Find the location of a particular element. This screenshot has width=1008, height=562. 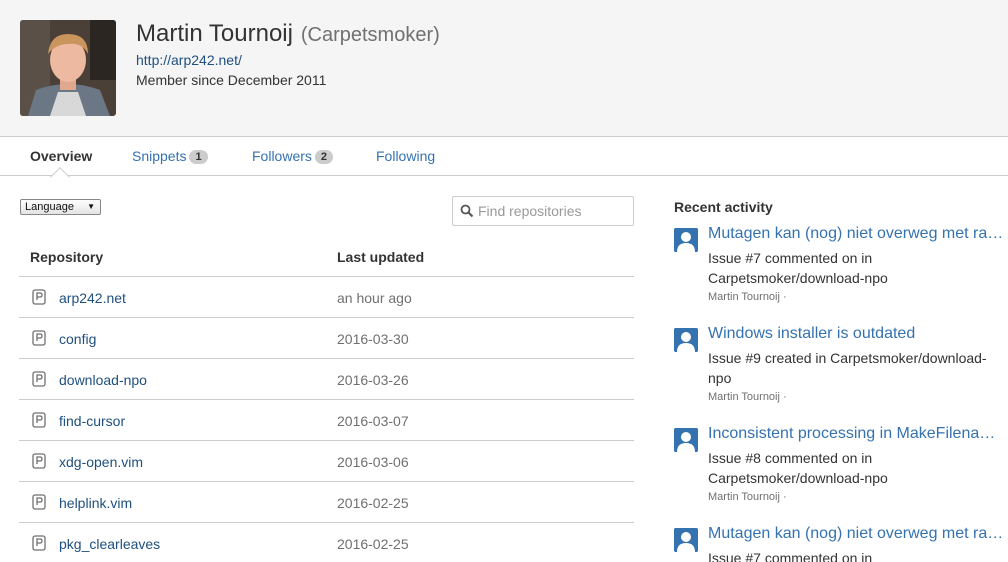

table-row: find-cursor 2016-03-07 is located at coordinates (326, 420).